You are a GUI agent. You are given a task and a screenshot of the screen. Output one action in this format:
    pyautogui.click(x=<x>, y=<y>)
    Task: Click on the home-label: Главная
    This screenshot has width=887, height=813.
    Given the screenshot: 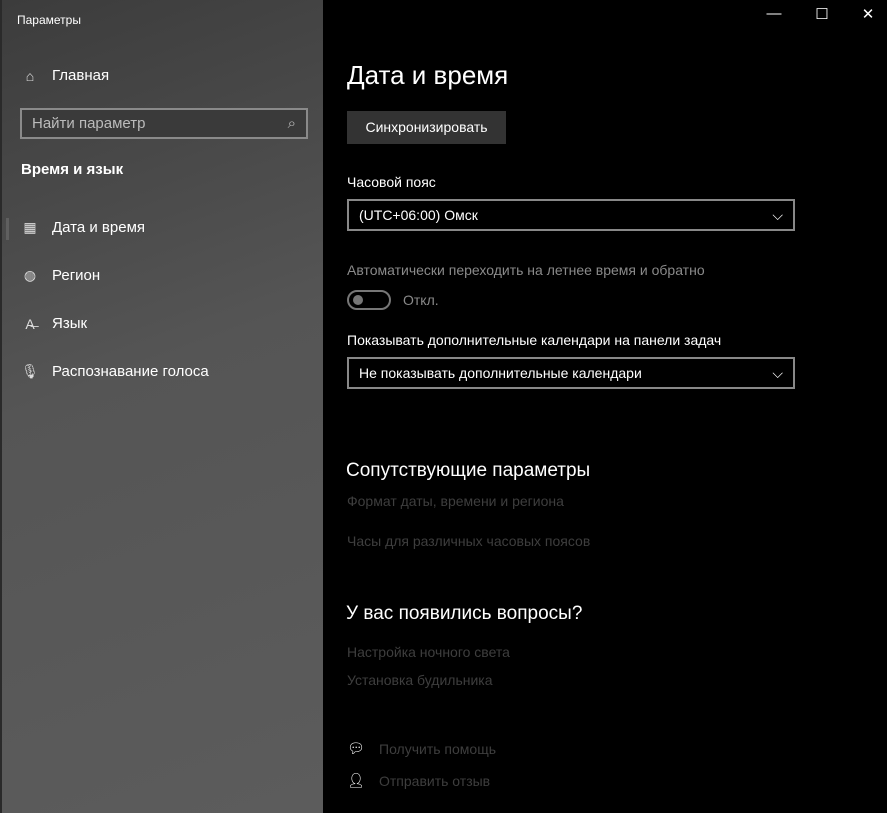 What is the action you would take?
    pyautogui.click(x=81, y=75)
    